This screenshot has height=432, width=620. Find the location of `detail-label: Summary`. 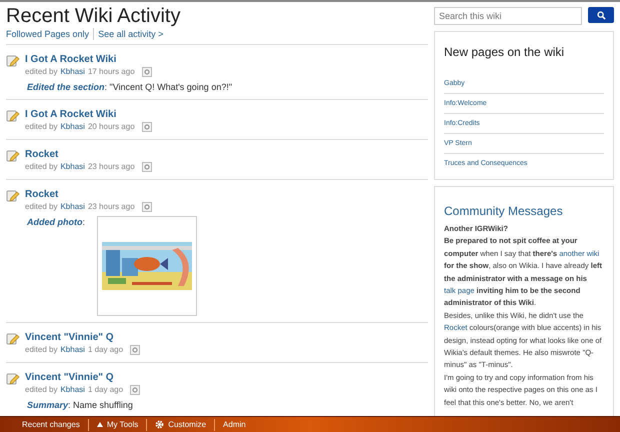

detail-label: Summary is located at coordinates (47, 405).